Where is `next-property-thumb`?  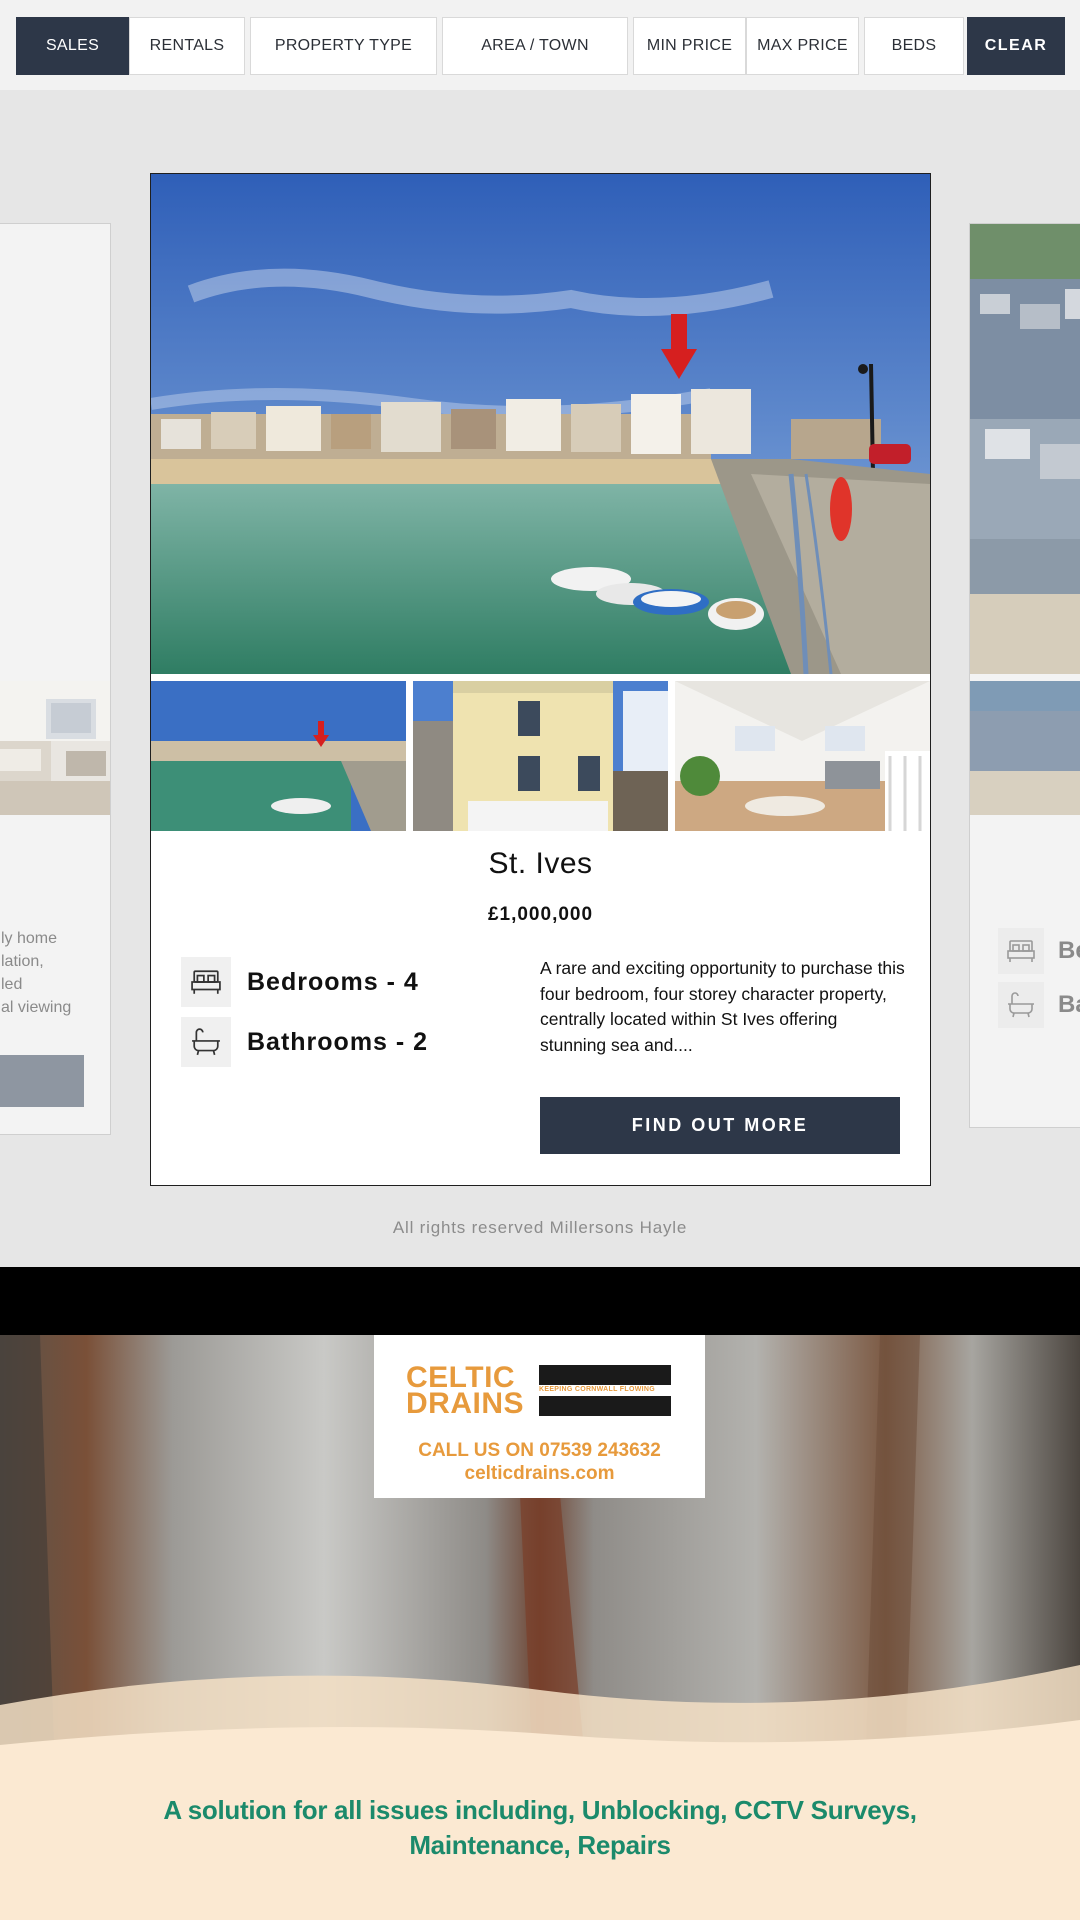 next-property-thumb is located at coordinates (1025, 748).